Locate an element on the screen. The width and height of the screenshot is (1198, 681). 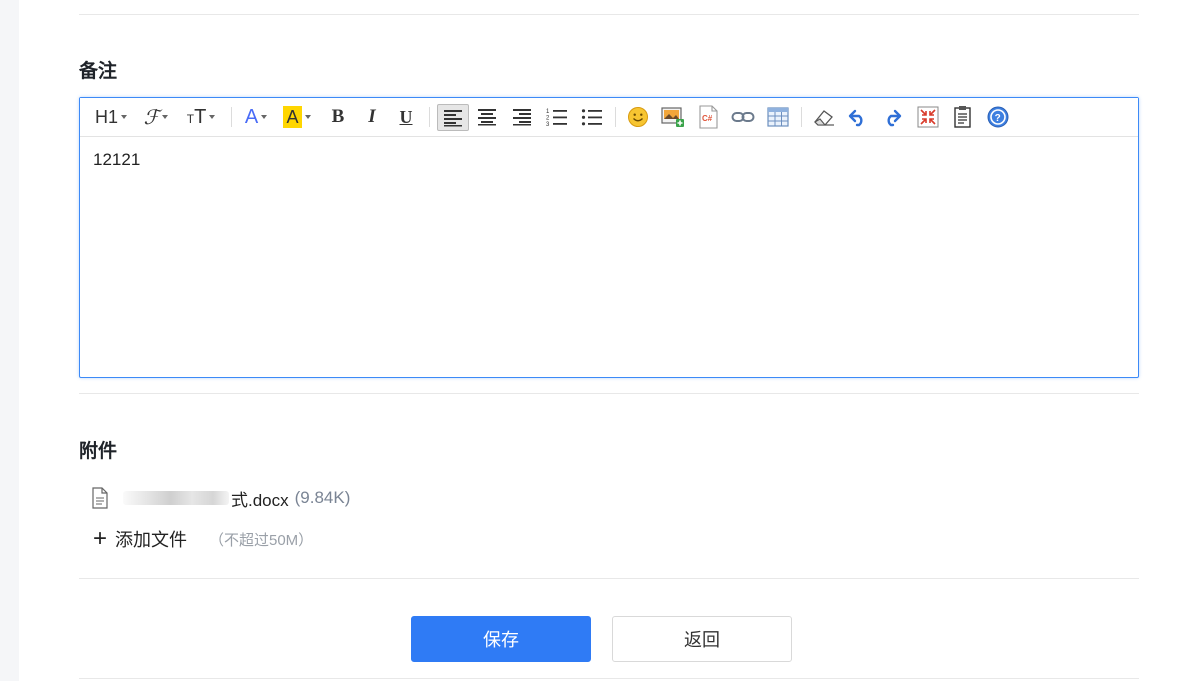
help-icon: ? is located at coordinates (998, 117).